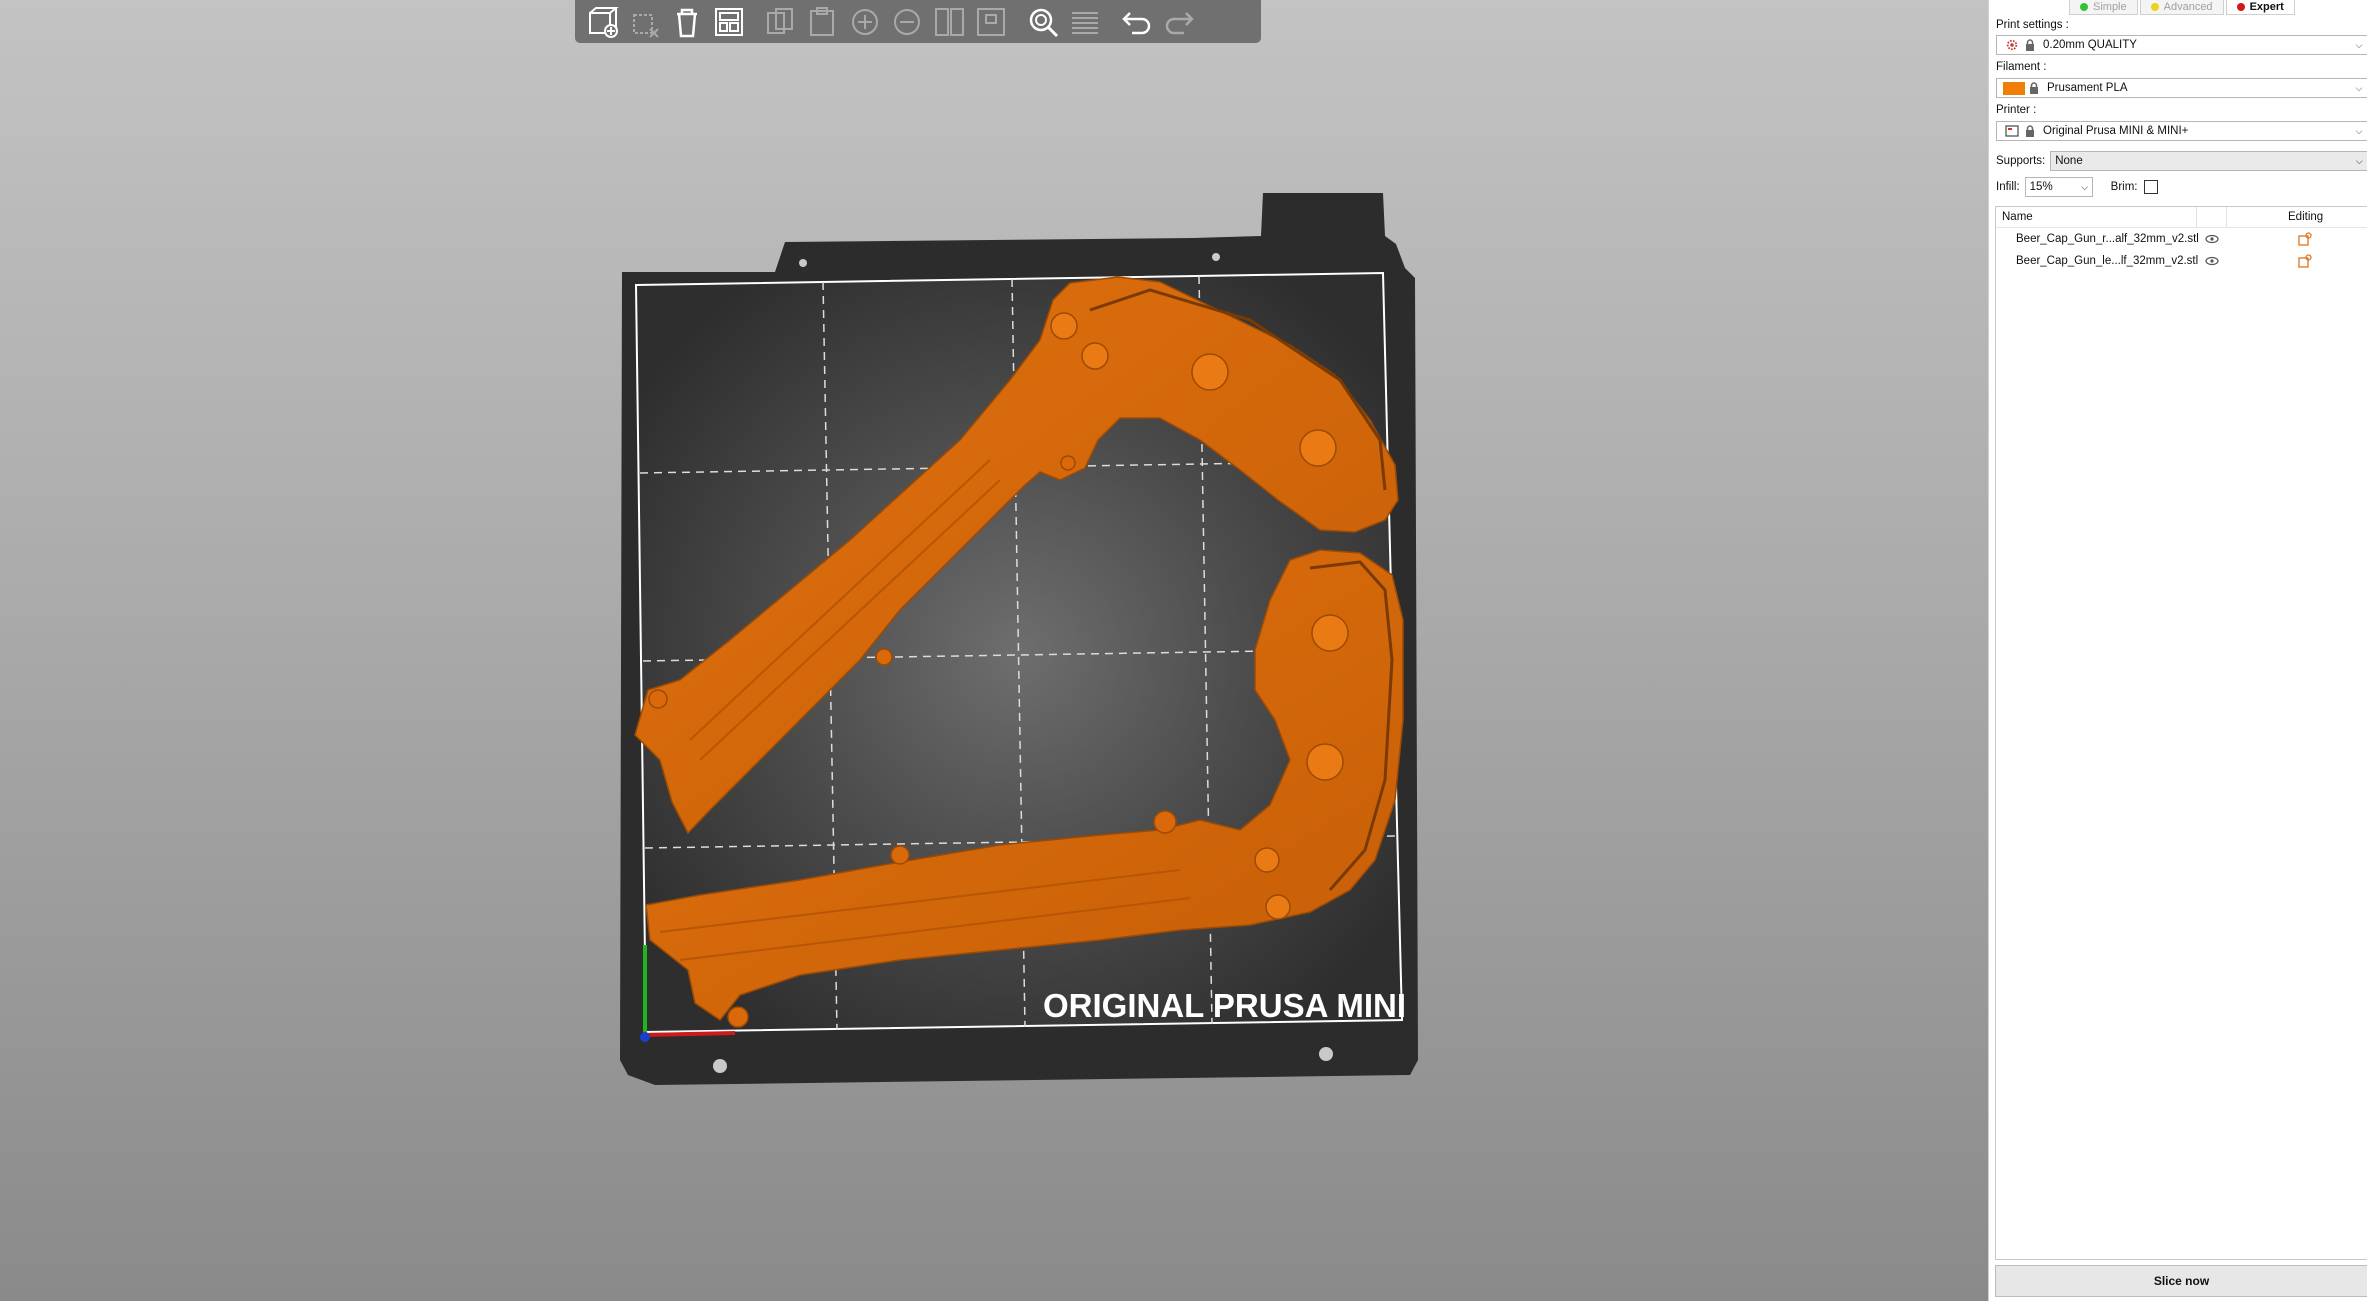 The image size is (2367, 1301). I want to click on search-button, so click(1043, 22).